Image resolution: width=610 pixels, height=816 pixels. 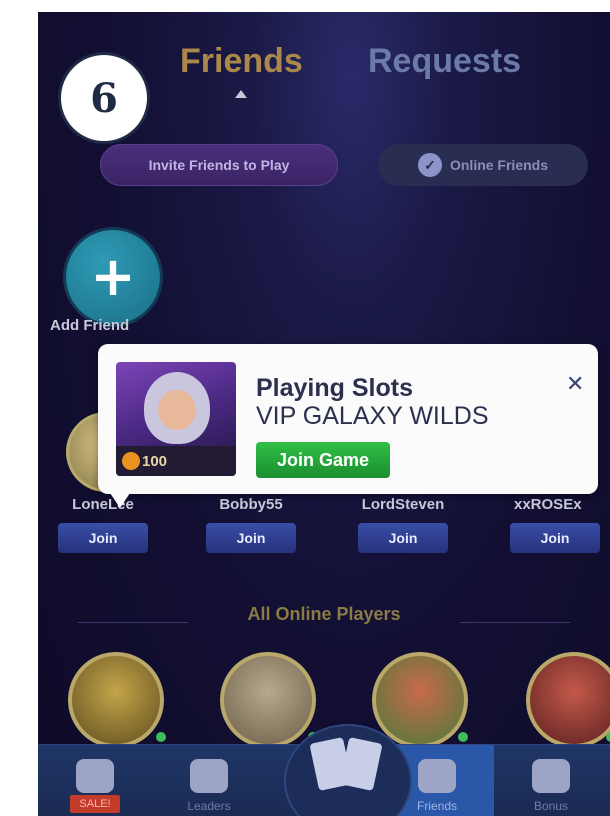 I want to click on game-name: VIP GALAXY WILDS, so click(x=372, y=416).